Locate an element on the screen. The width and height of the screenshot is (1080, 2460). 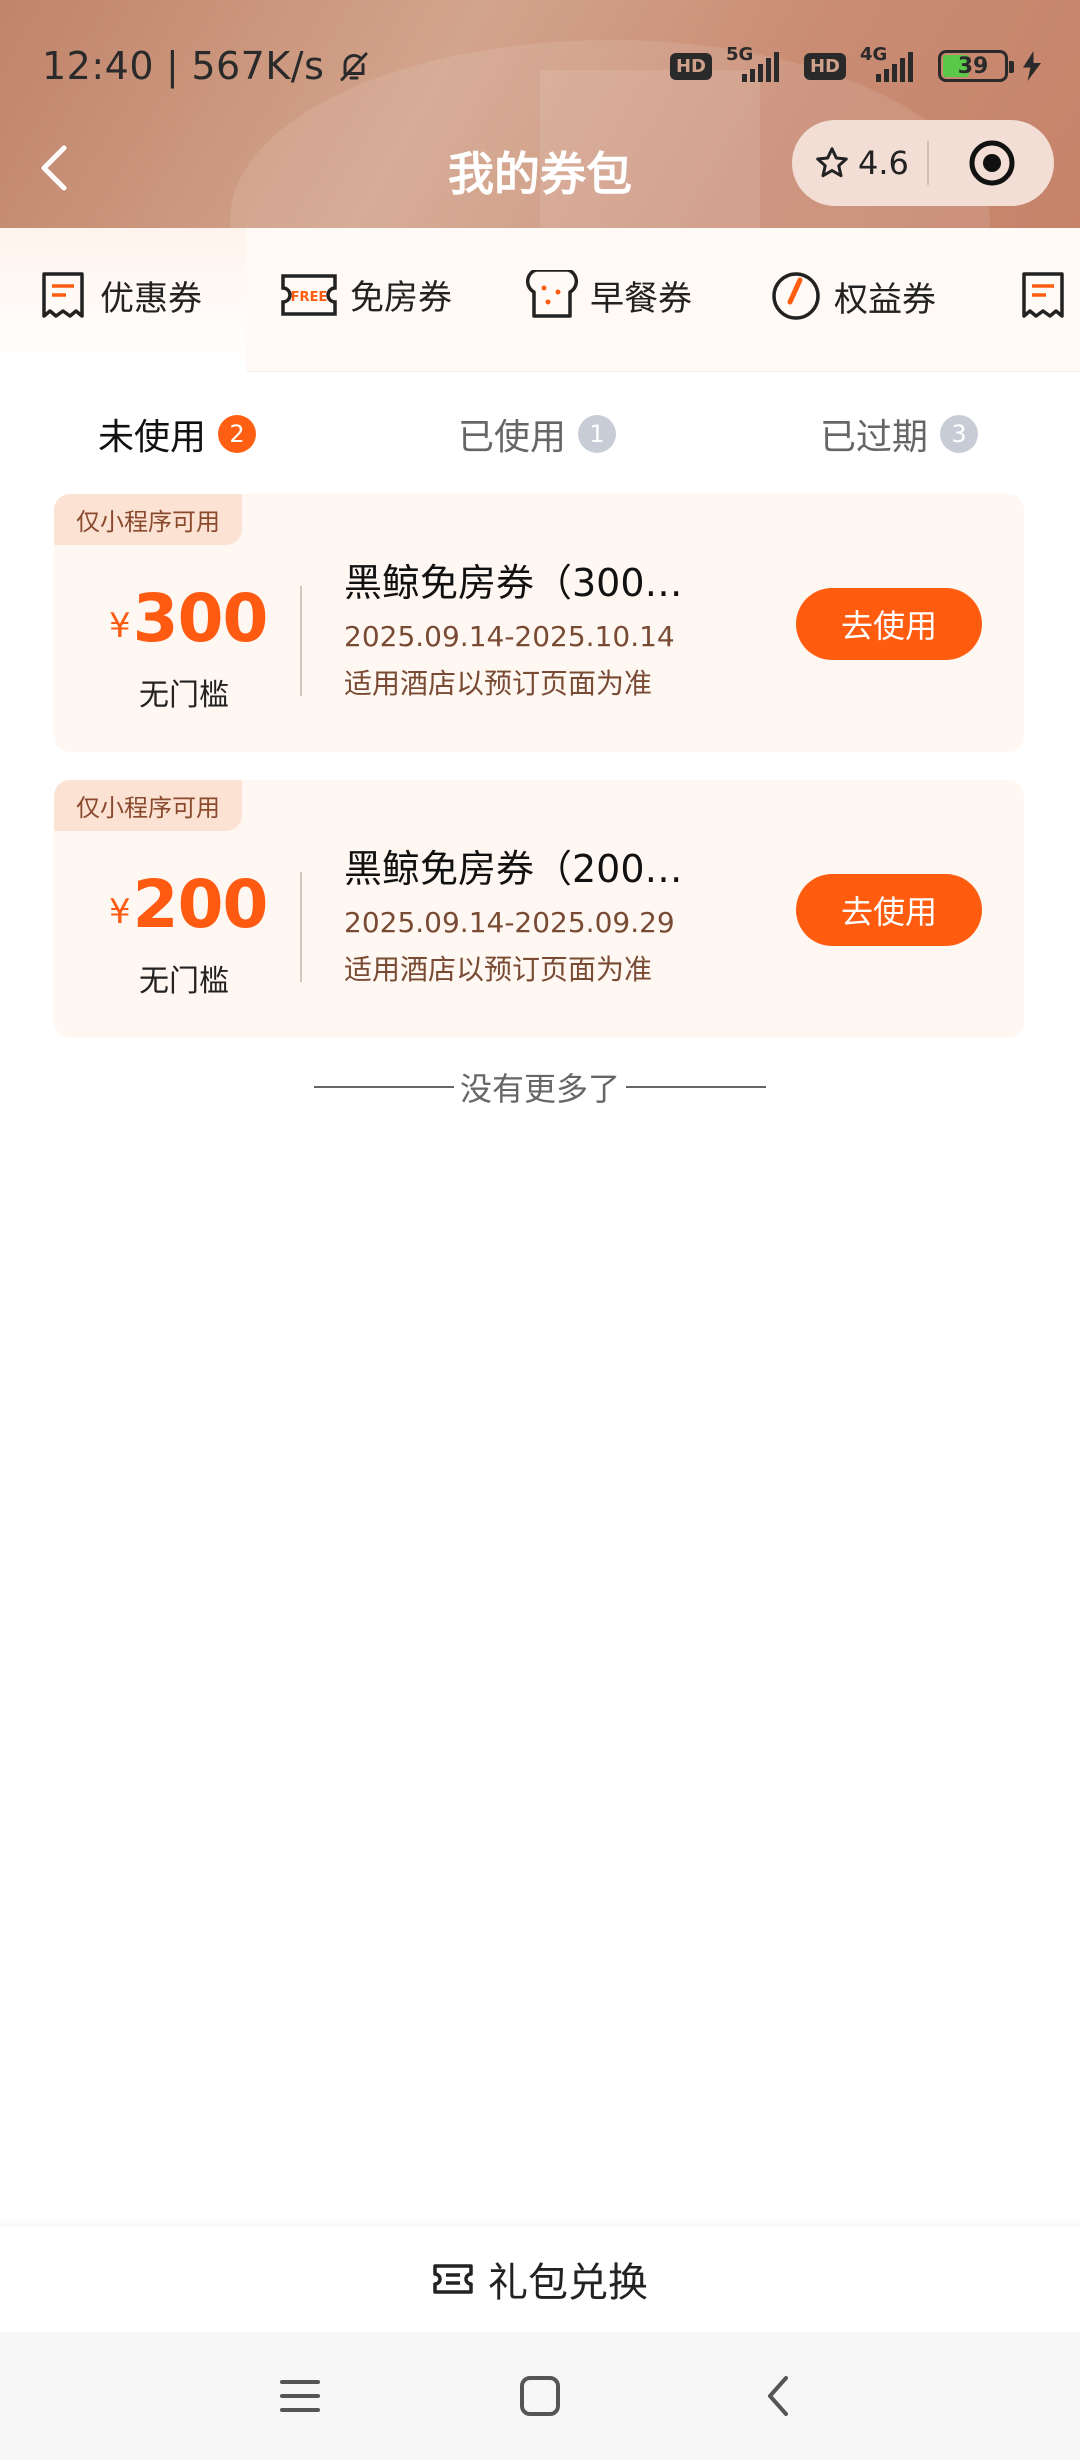
tab-free-room: FREE 免房券 is located at coordinates (366, 294).